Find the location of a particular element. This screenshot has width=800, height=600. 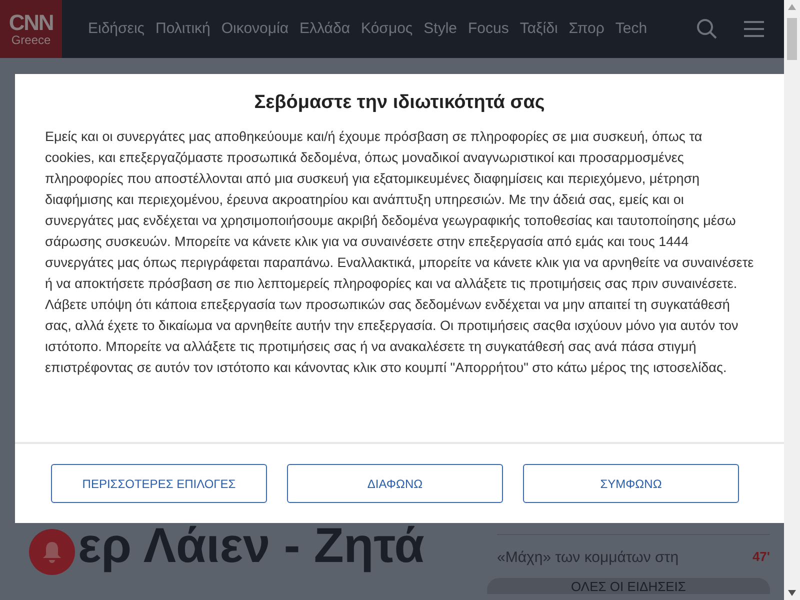

logo: CNN Greece is located at coordinates (31, 29).